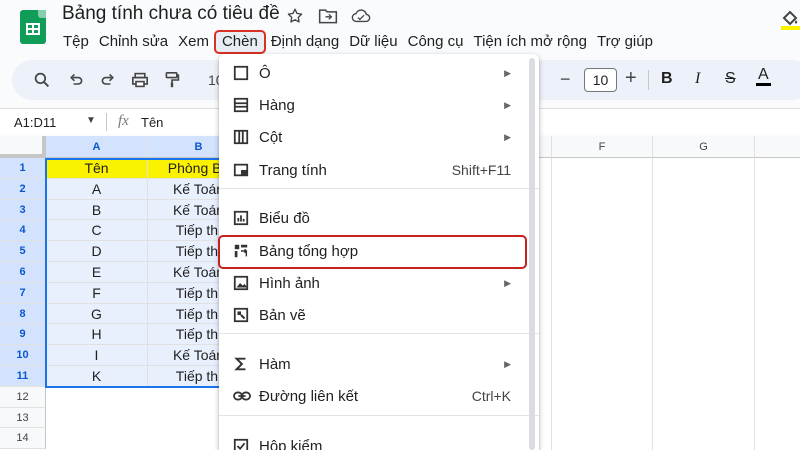  Describe the element at coordinates (97, 251) in the screenshot. I see `grid-cell: D` at that location.